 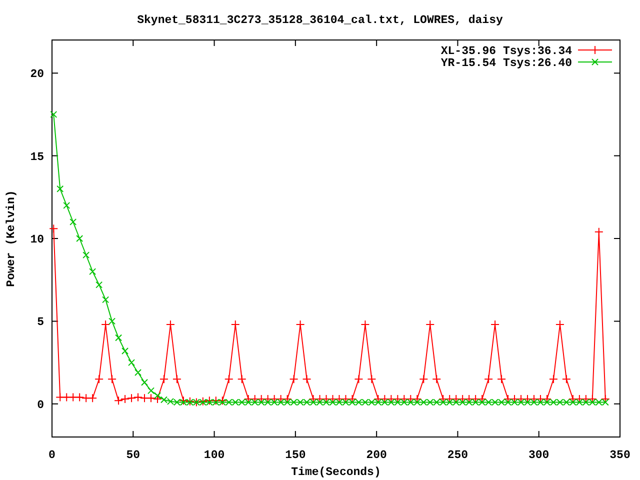 What do you see at coordinates (214, 455) in the screenshot?
I see `tick-label: 100` at bounding box center [214, 455].